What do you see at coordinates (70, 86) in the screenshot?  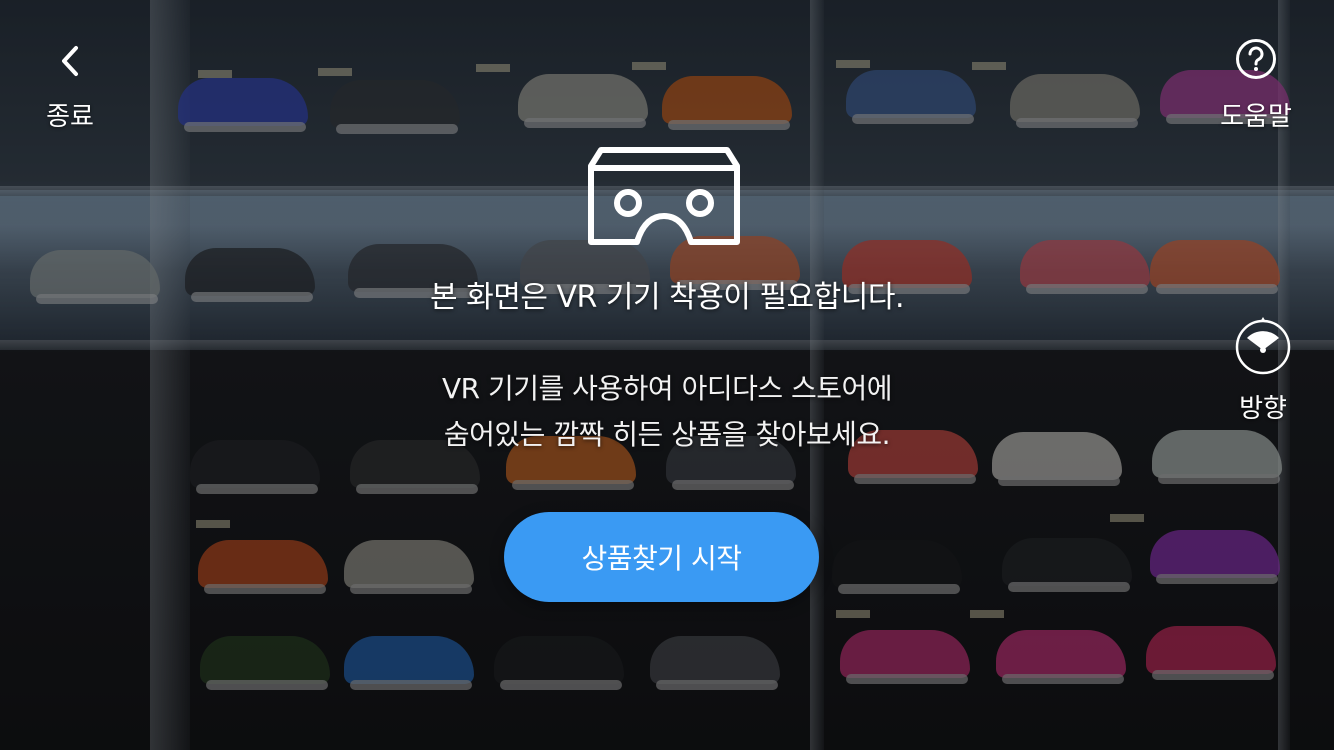 I see `exit-button: 종료` at bounding box center [70, 86].